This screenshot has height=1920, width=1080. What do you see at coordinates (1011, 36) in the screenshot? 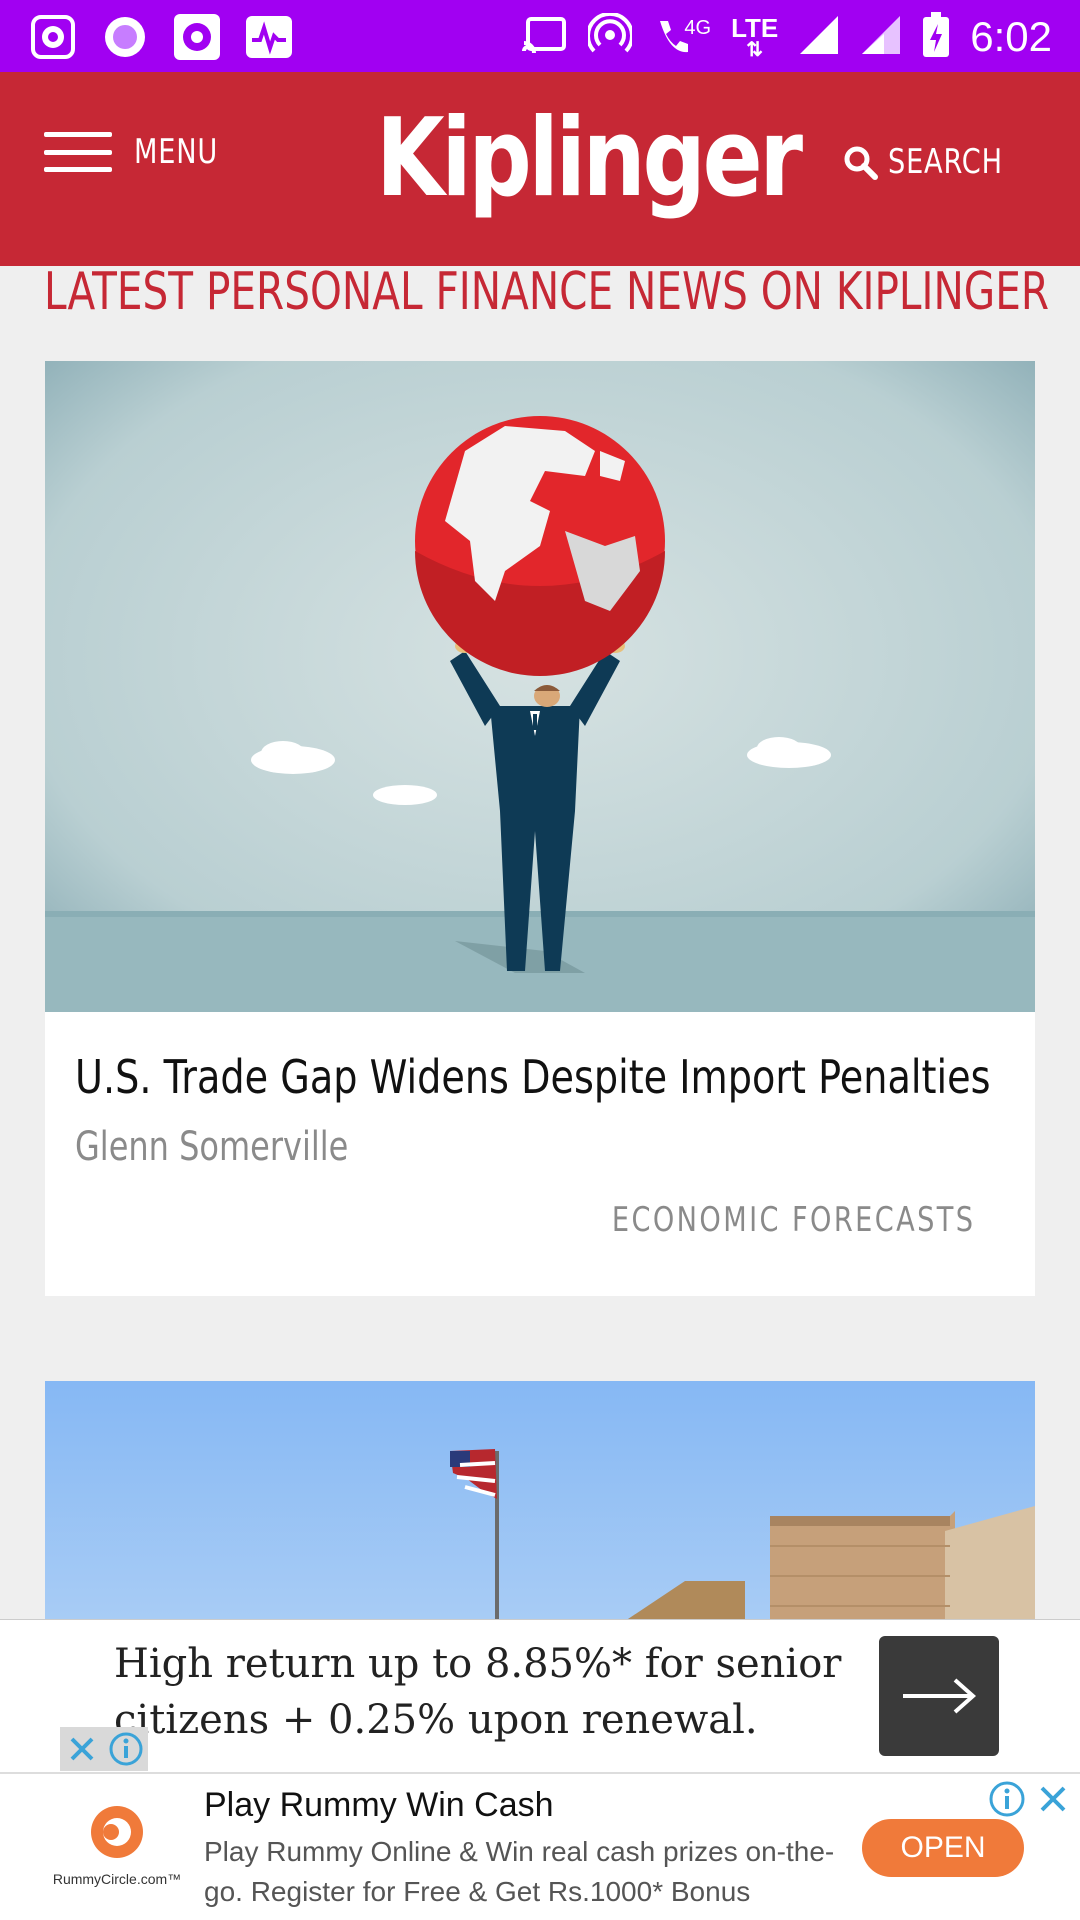
I see `clock: 6:02` at bounding box center [1011, 36].